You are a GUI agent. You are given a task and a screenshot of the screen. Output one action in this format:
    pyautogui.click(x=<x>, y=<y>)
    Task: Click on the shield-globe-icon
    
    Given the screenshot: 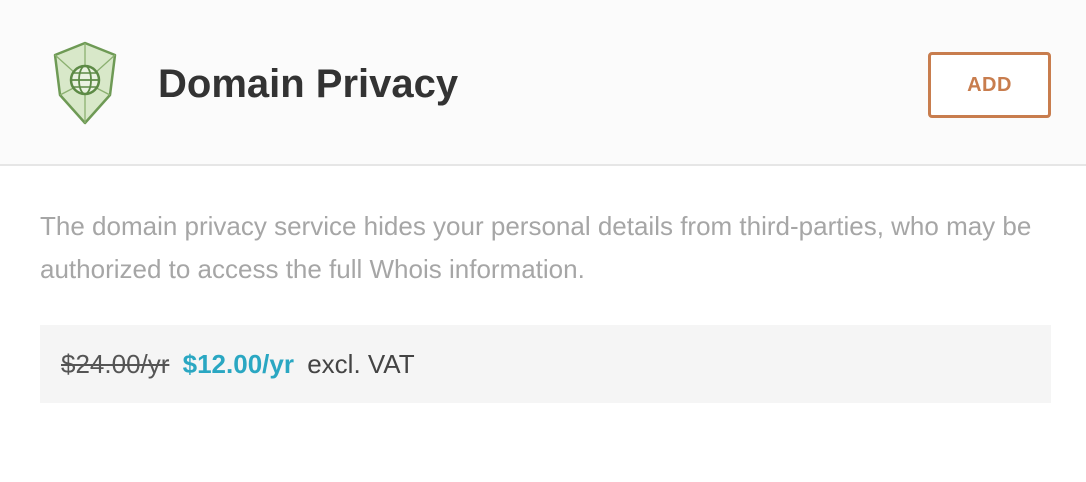 What is the action you would take?
    pyautogui.click(x=85, y=83)
    